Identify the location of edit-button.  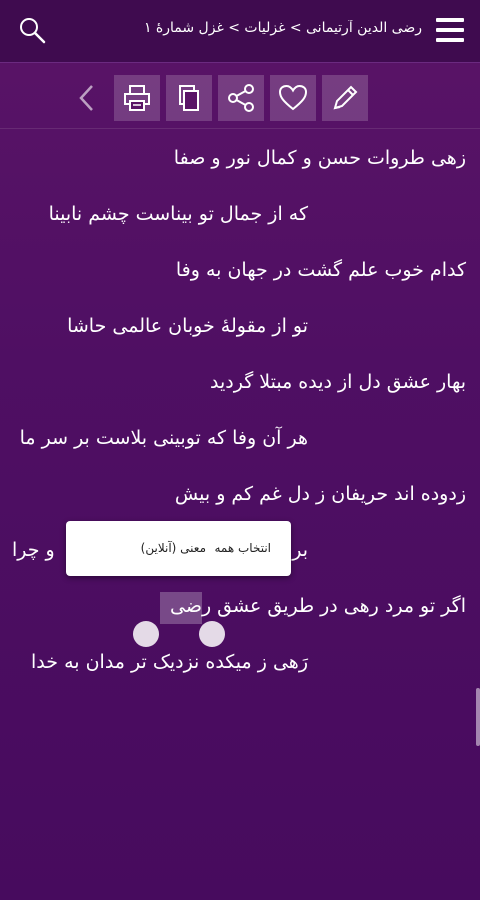
(345, 98).